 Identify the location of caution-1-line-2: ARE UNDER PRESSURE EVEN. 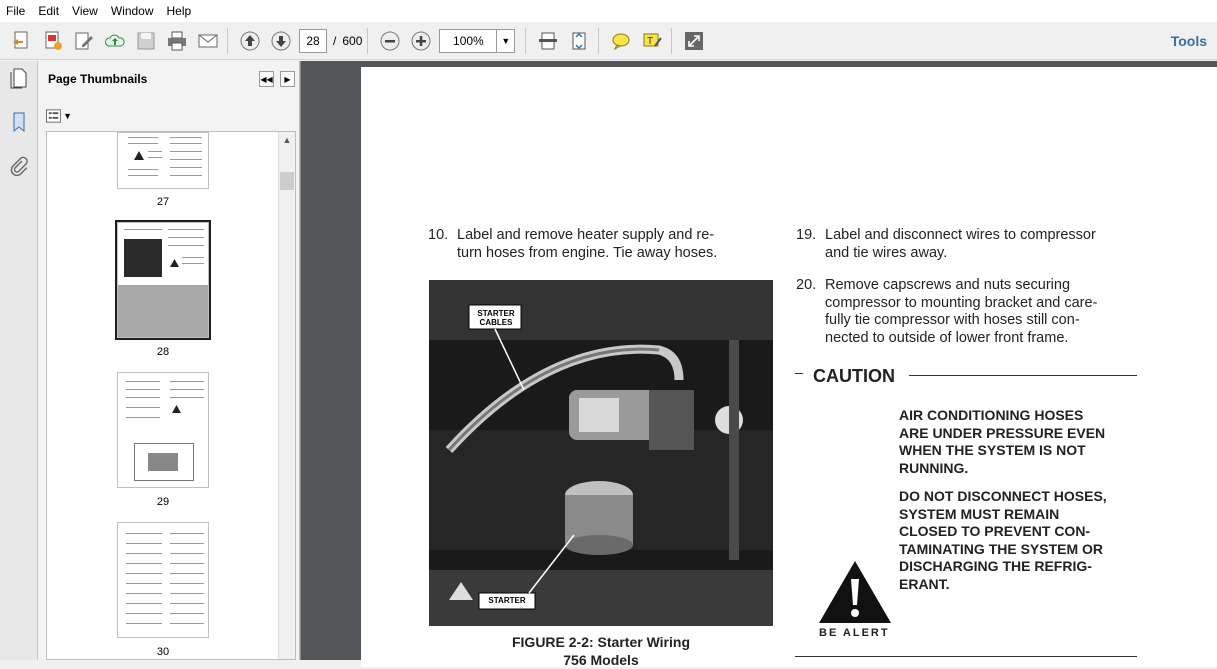
(1002, 432).